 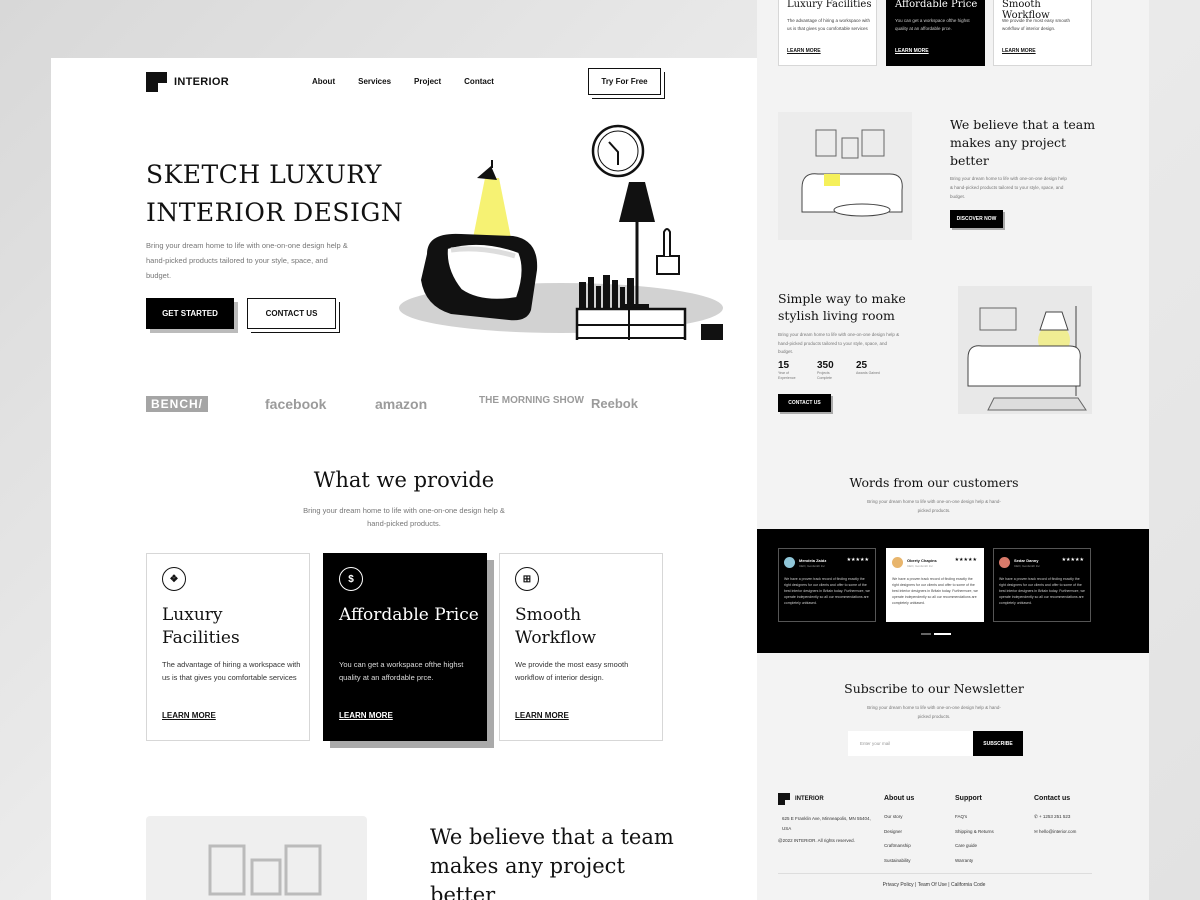 I want to click on footer-link: Sustainability, so click(x=899, y=861).